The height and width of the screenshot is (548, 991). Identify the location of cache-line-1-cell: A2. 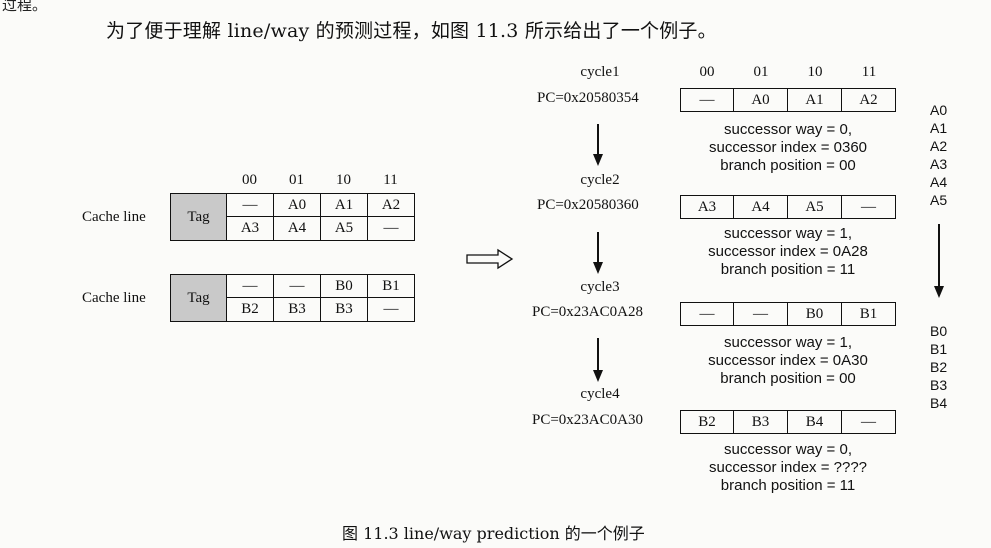
(391, 205).